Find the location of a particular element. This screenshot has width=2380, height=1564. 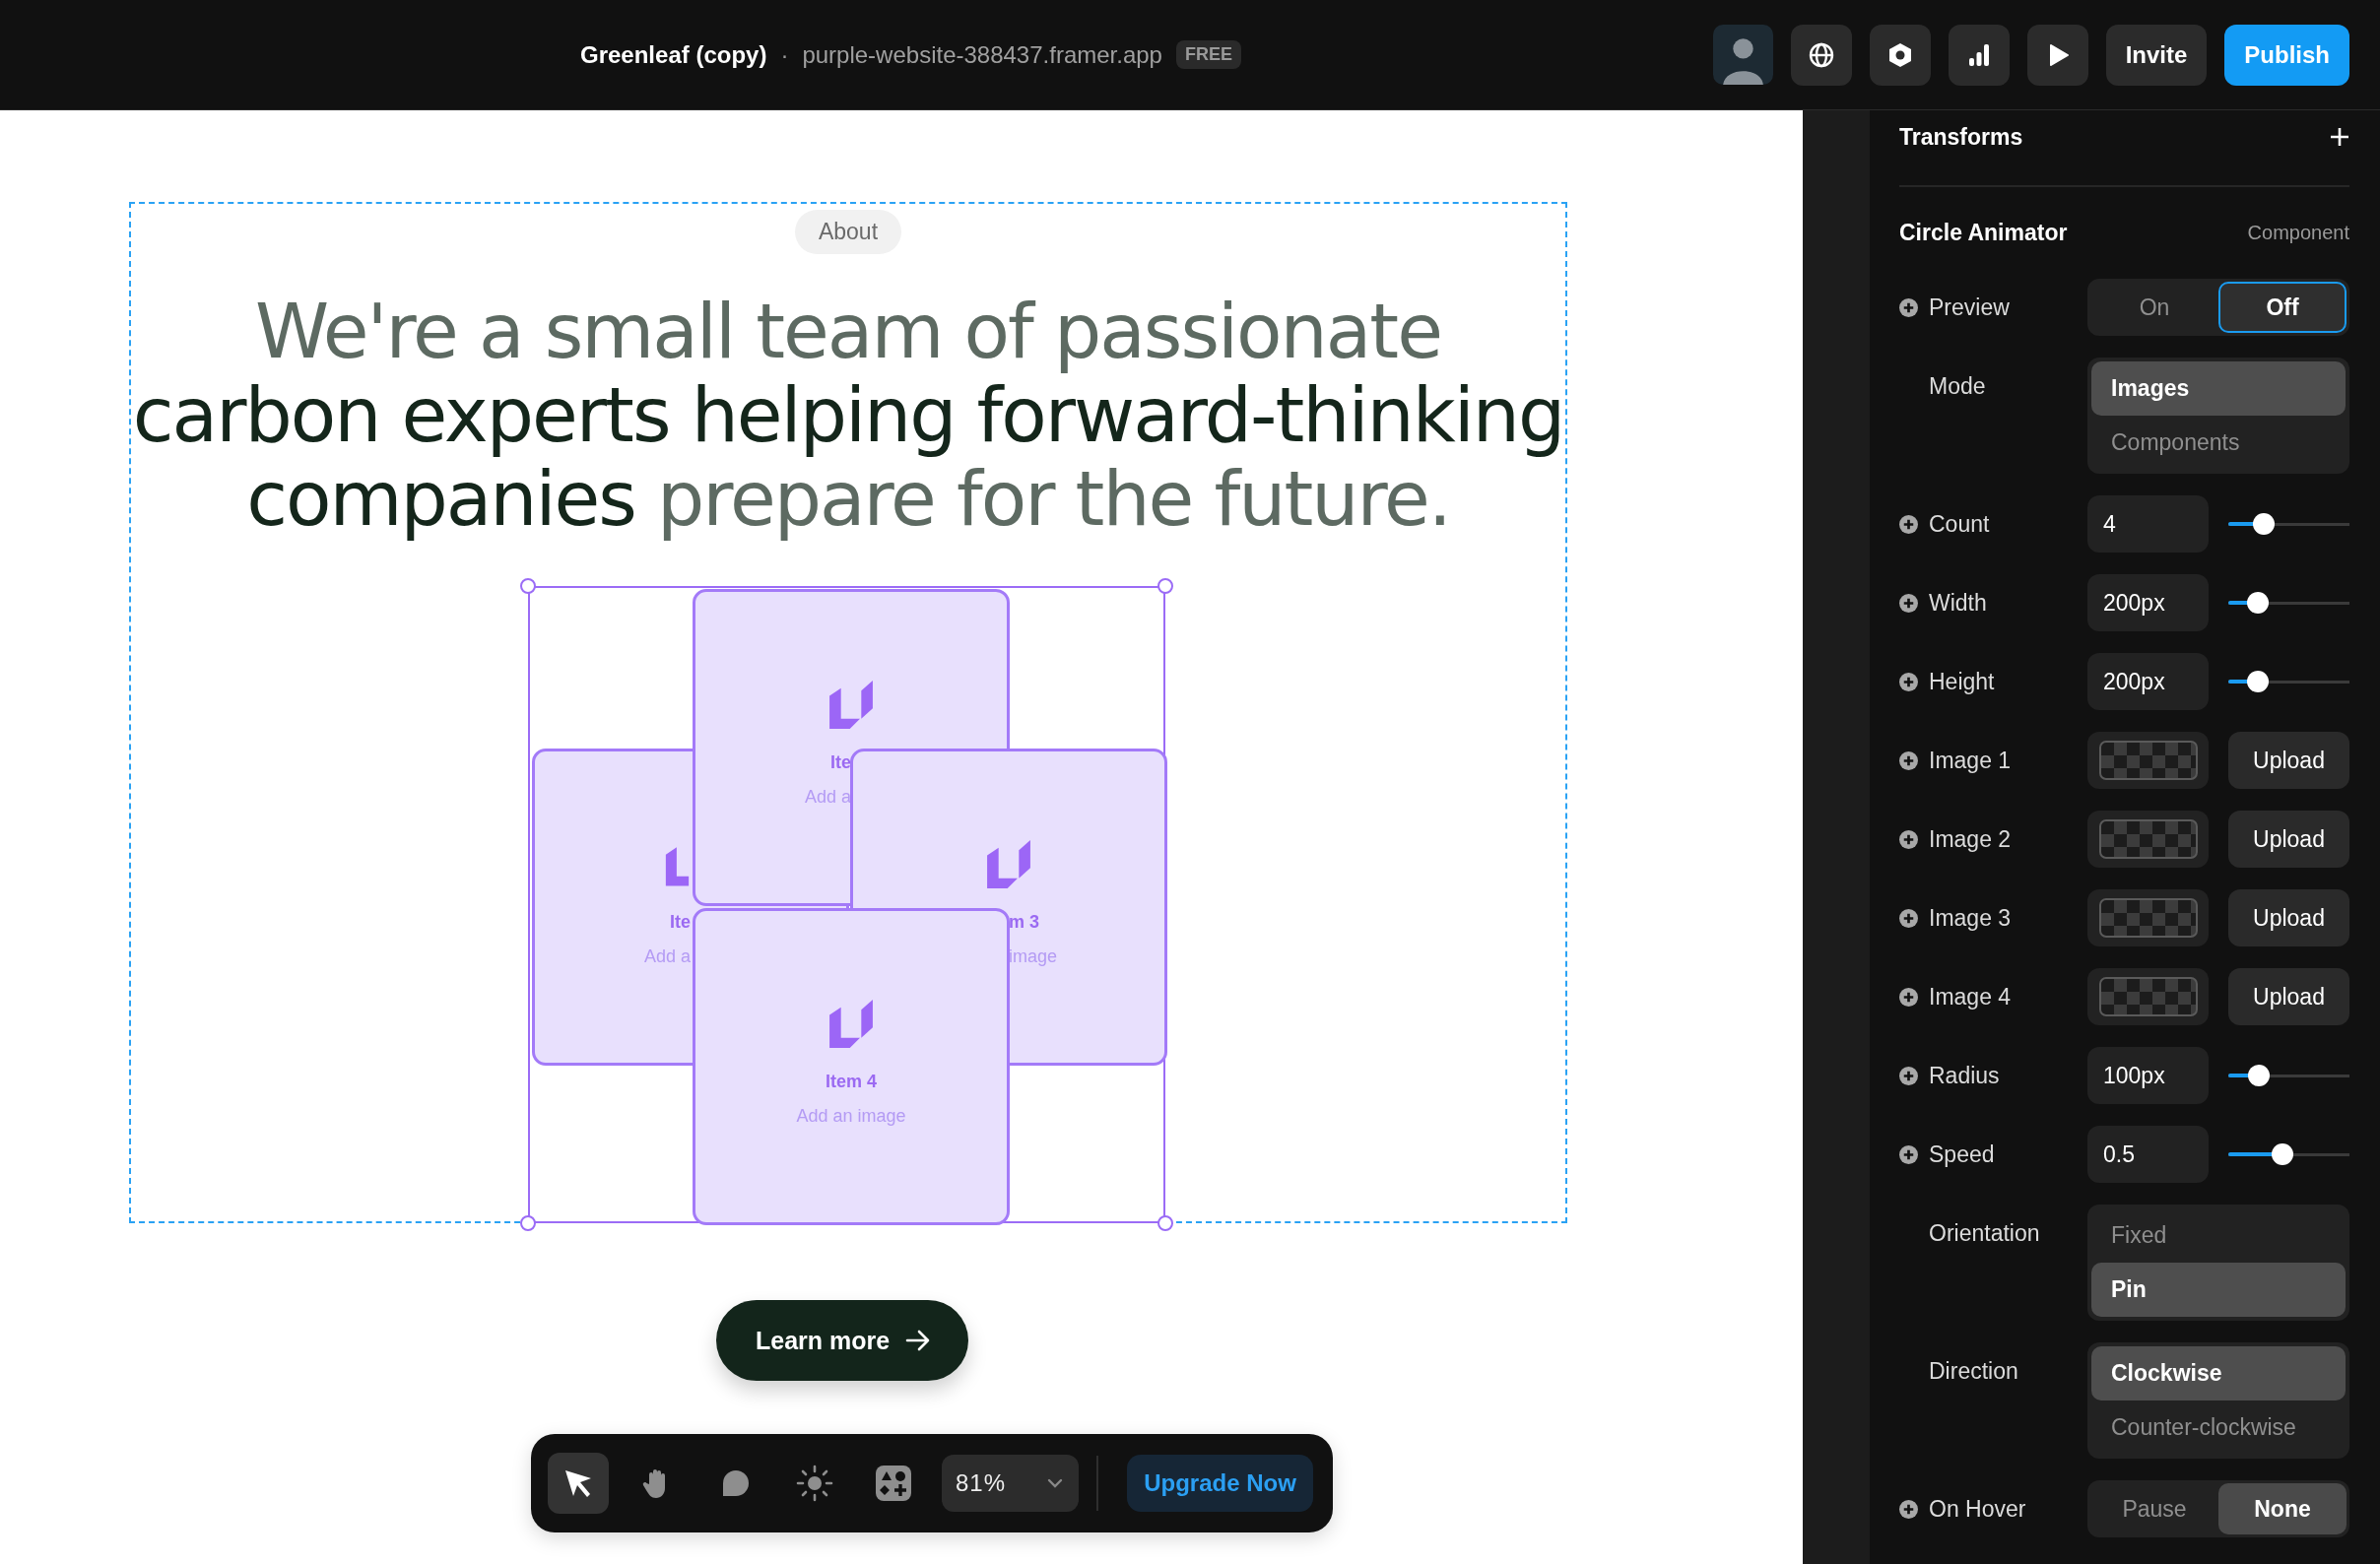

property-label: Direction is located at coordinates (1973, 1371).